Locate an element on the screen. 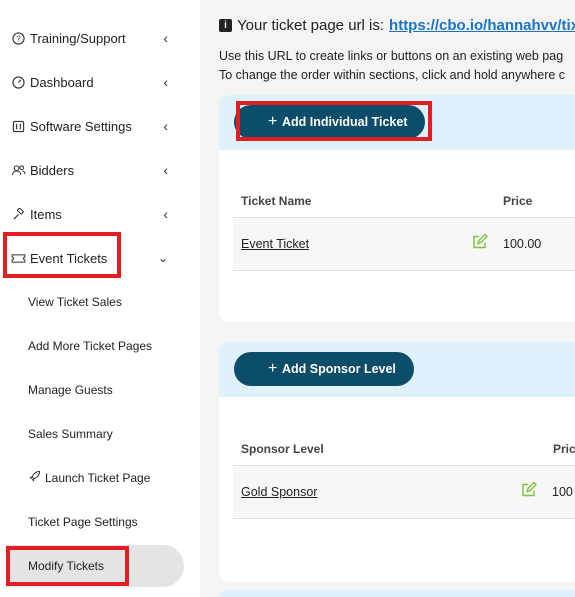 The image size is (575, 597). sidebar-item-label: Software Settings is located at coordinates (81, 126).